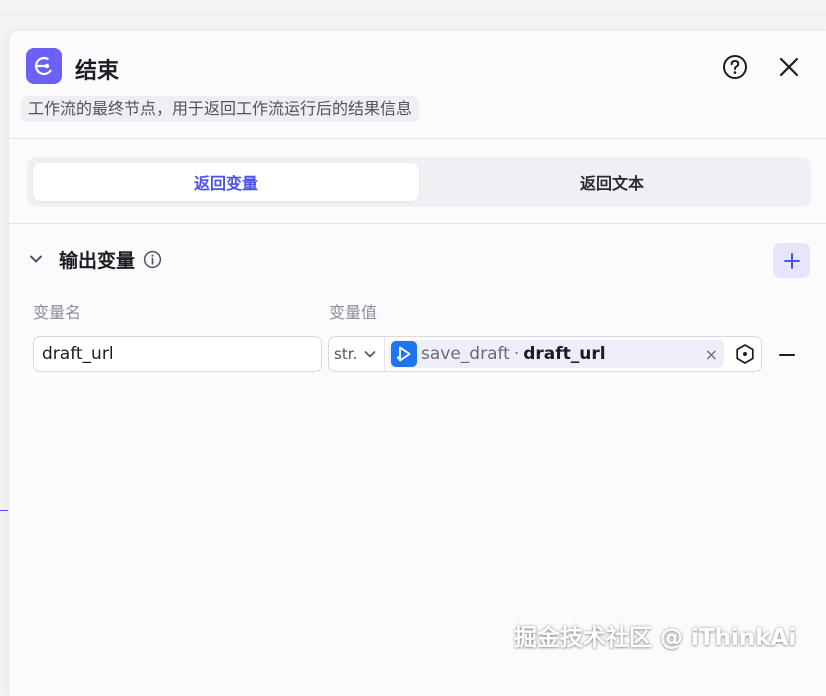 This screenshot has height=696, width=826. I want to click on watermark: 掘金技术社区 @ iThinkAi, so click(655, 638).